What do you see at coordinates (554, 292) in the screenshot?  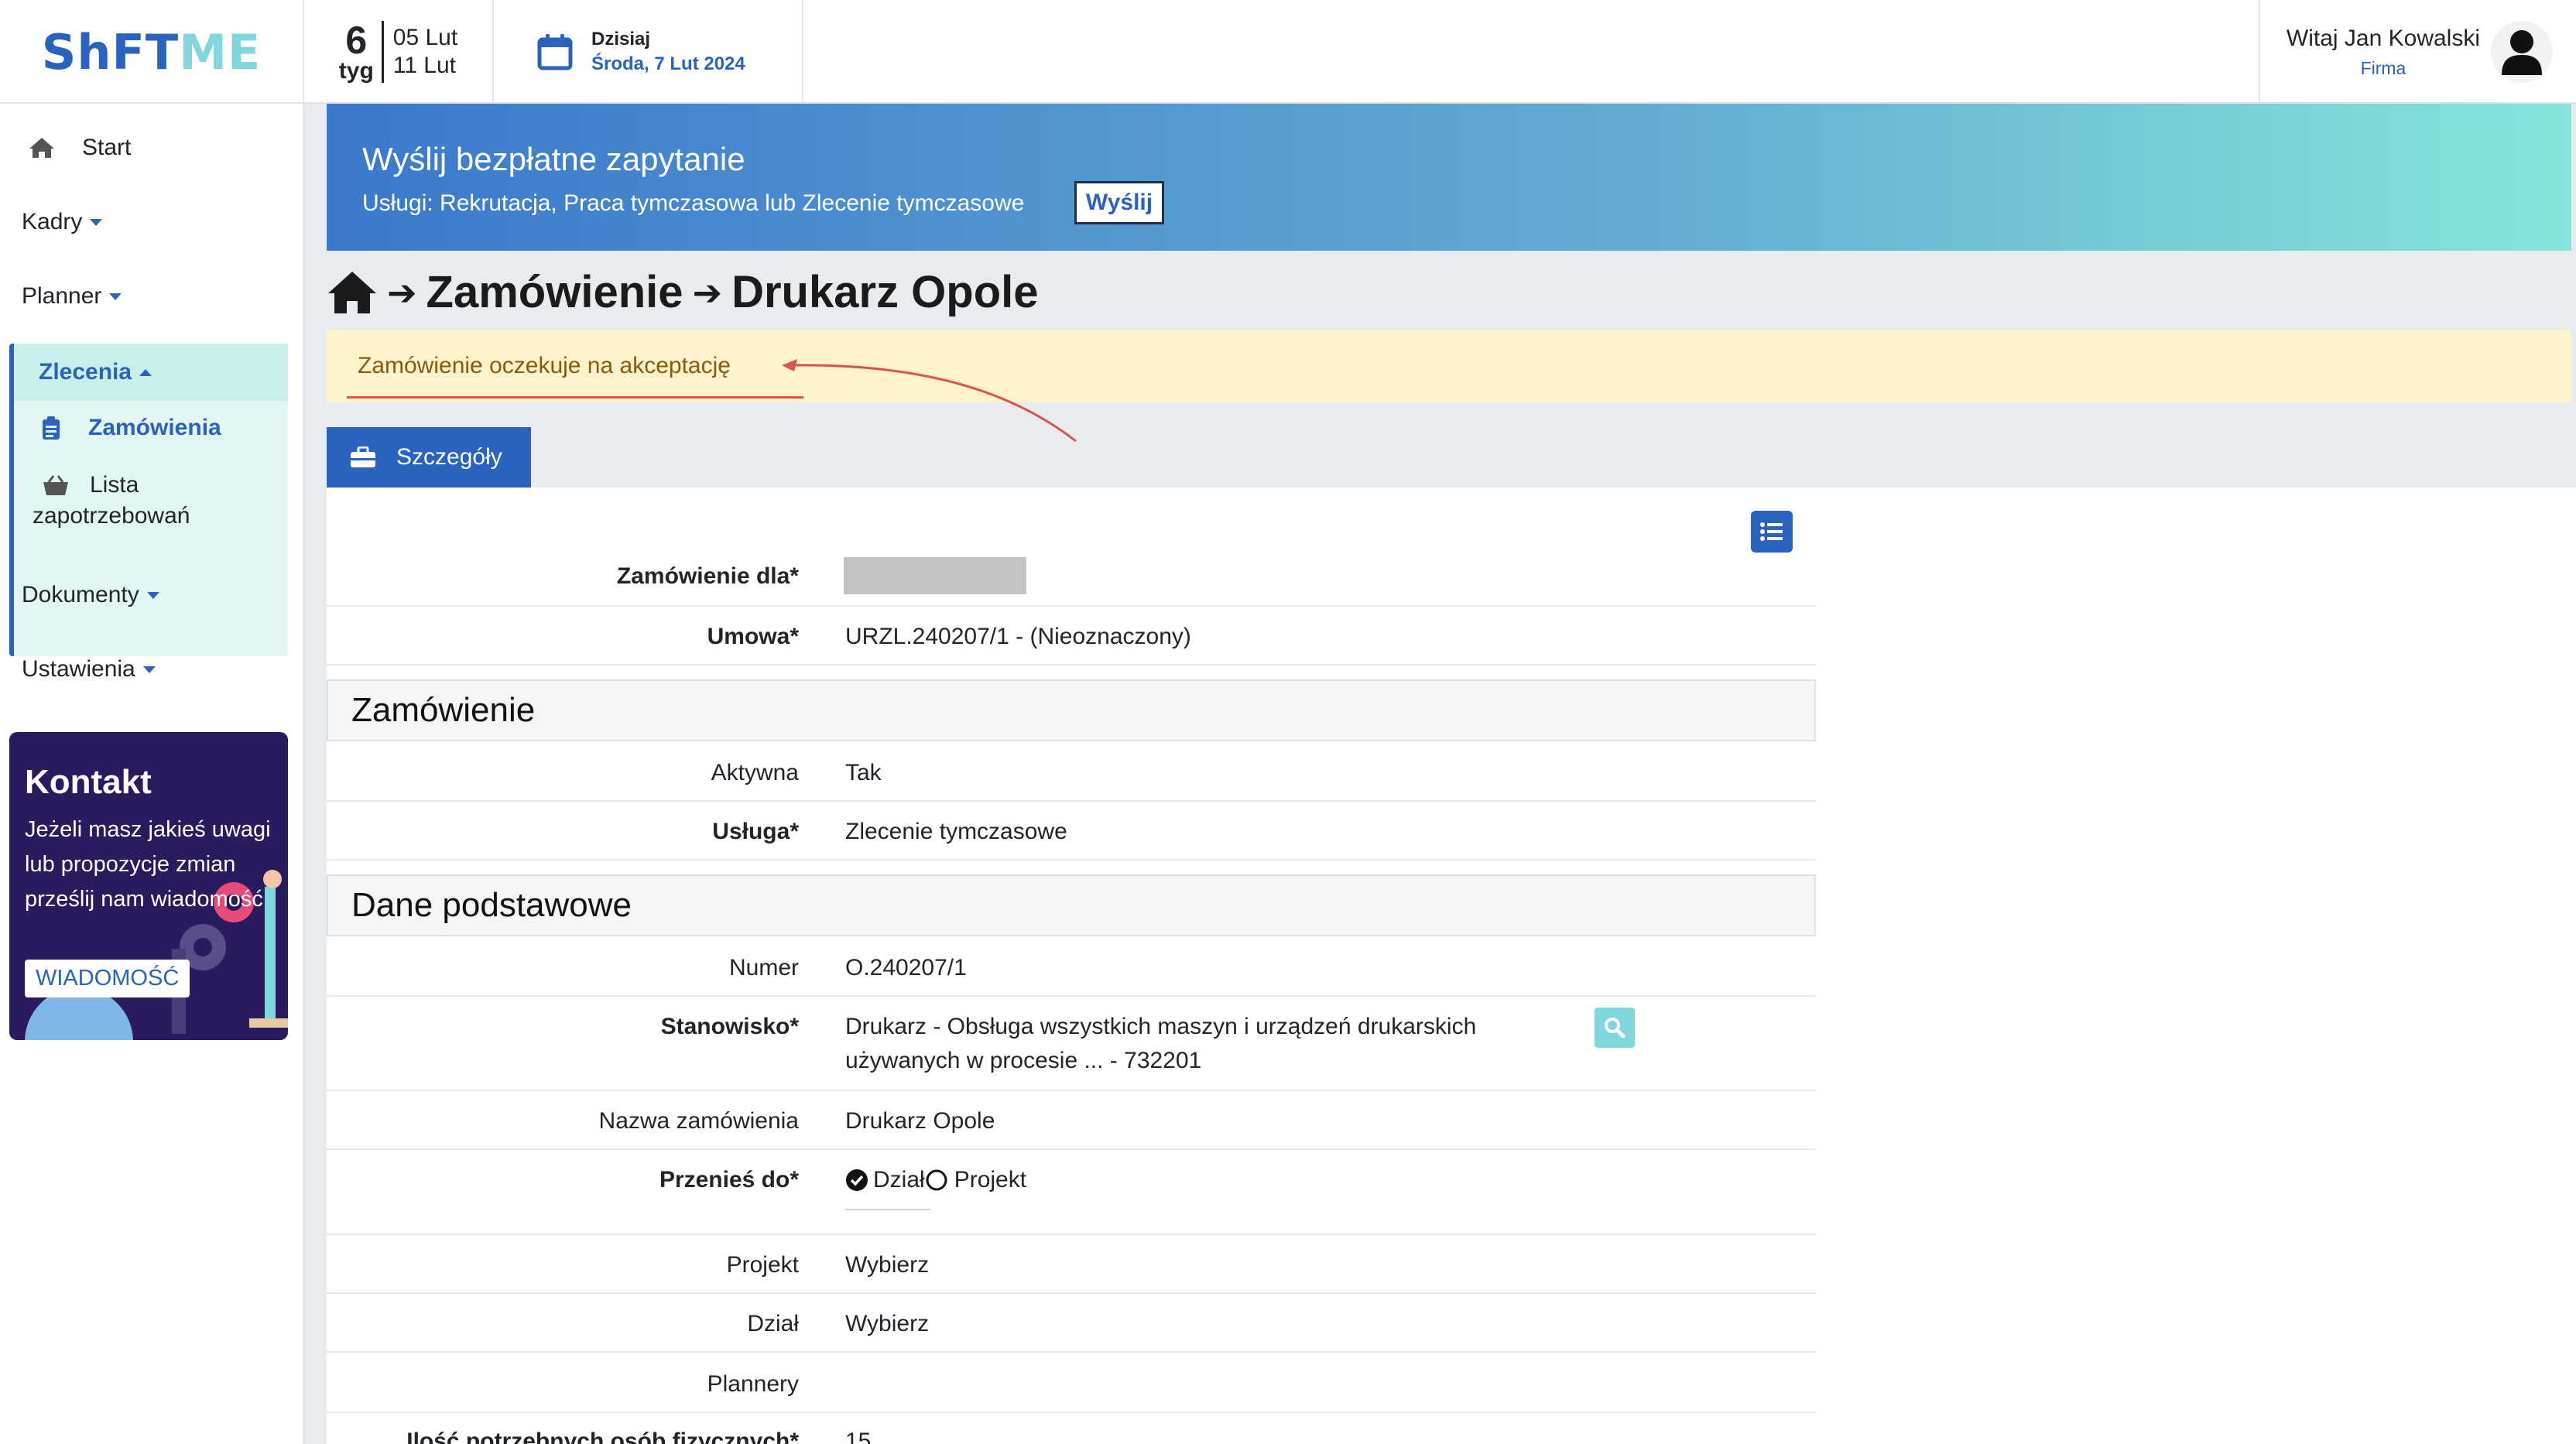 I see `breadcrumb-step-1: Zamówienie` at bounding box center [554, 292].